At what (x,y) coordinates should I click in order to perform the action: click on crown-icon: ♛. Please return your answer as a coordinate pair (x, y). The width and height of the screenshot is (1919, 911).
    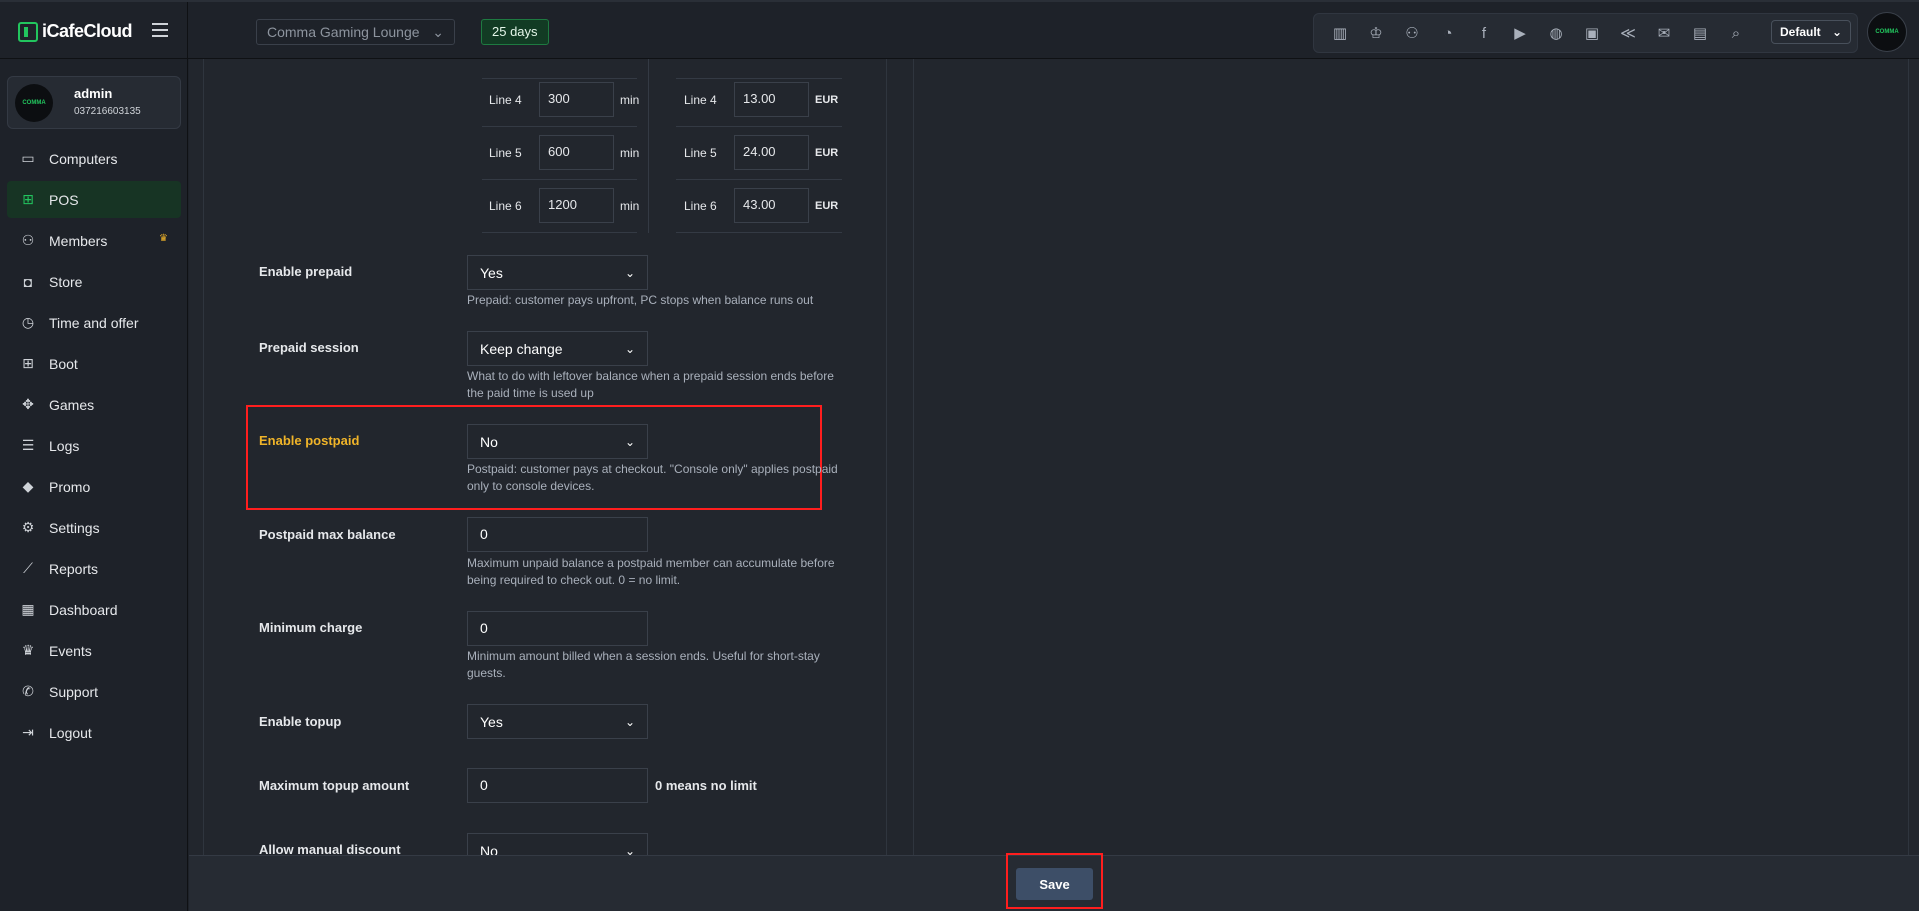
    Looking at the image, I should click on (28, 650).